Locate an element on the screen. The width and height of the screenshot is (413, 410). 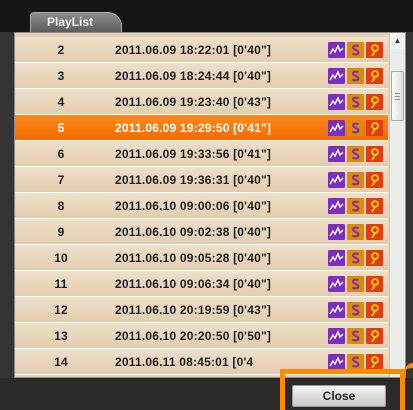
item-number: 13 is located at coordinates (61, 336).